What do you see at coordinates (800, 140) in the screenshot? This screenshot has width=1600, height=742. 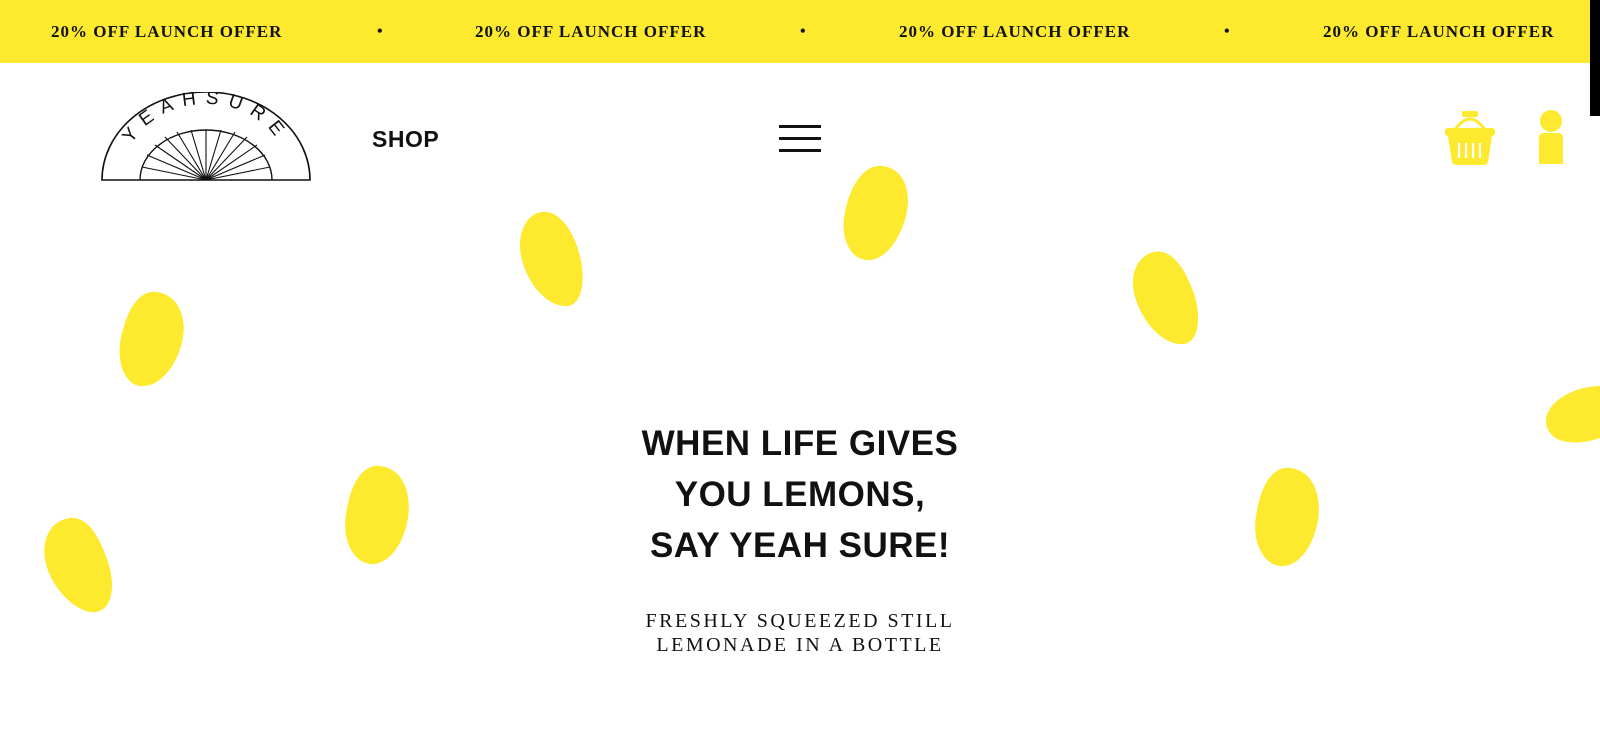 I see `hamburger-icon` at bounding box center [800, 140].